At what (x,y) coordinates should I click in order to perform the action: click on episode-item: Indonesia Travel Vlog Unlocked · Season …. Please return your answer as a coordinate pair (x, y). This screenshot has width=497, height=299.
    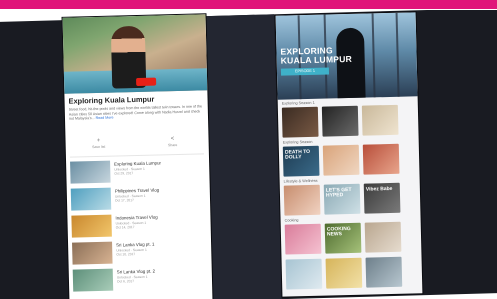
    Looking at the image, I should click on (138, 225).